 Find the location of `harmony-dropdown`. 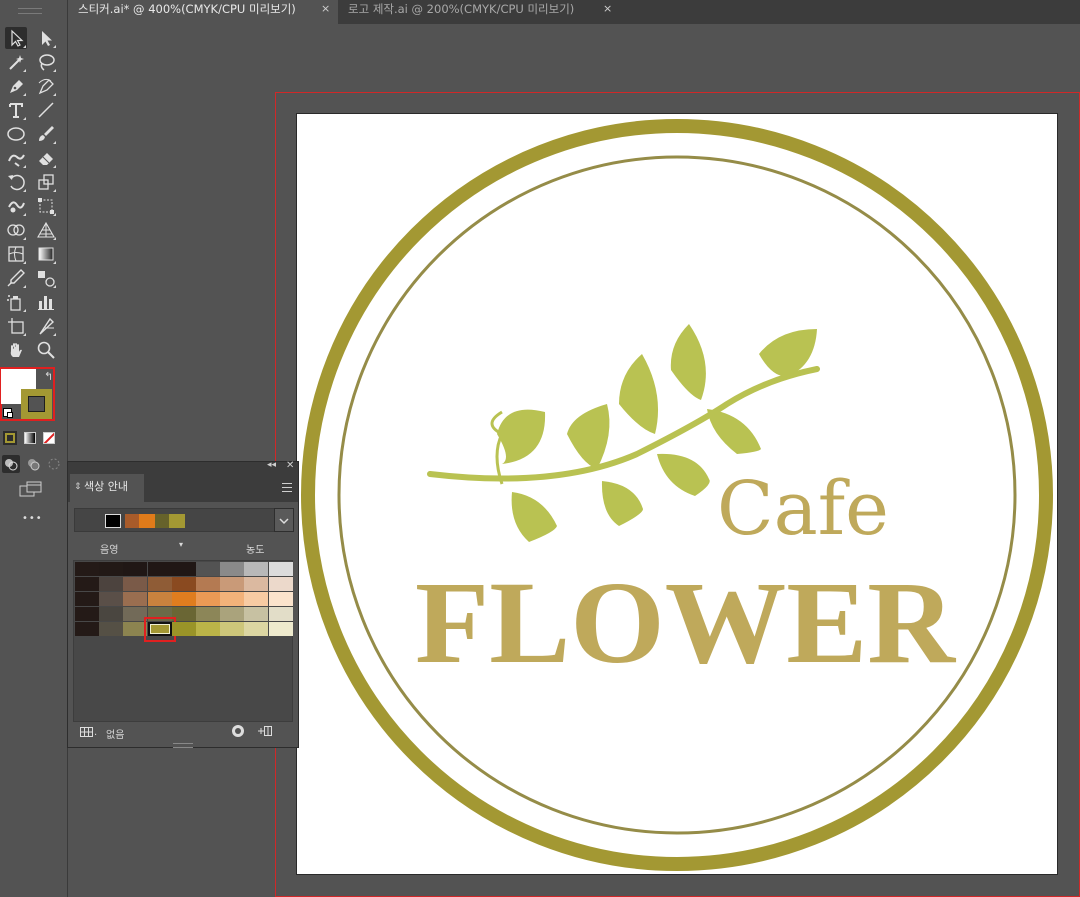

harmony-dropdown is located at coordinates (284, 520).